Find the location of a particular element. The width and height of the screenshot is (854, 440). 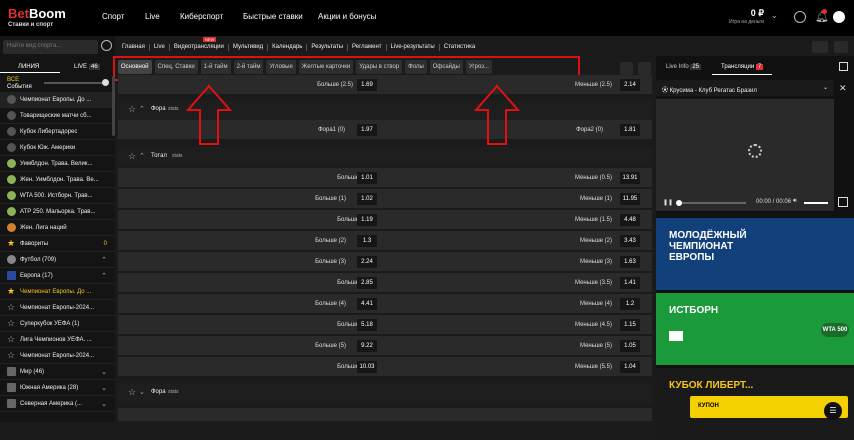

subnav-calendar: Календарь is located at coordinates (288, 47).